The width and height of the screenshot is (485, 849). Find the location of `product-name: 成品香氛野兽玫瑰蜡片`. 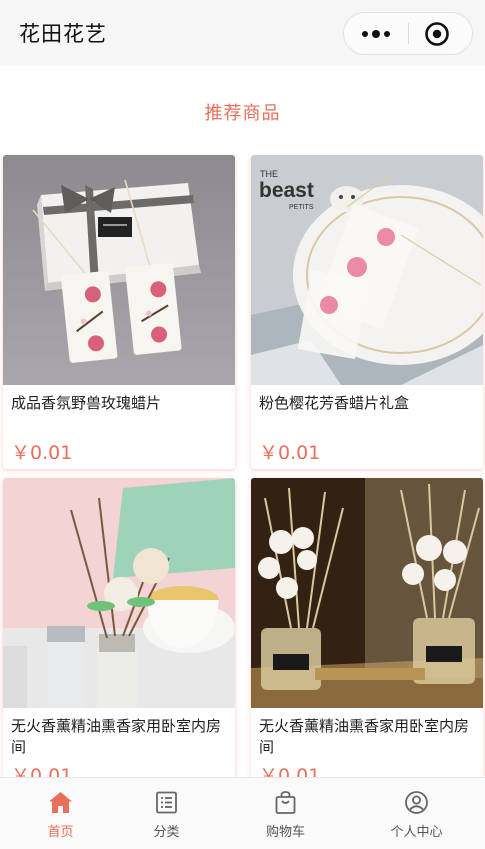

product-name: 成品香氛野兽玫瑰蜡片 is located at coordinates (86, 403).